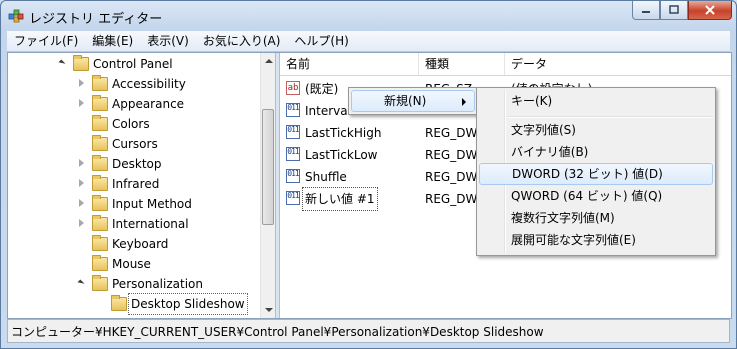  What do you see at coordinates (321, 41) in the screenshot?
I see `menu-help: ヘルプ(H)` at bounding box center [321, 41].